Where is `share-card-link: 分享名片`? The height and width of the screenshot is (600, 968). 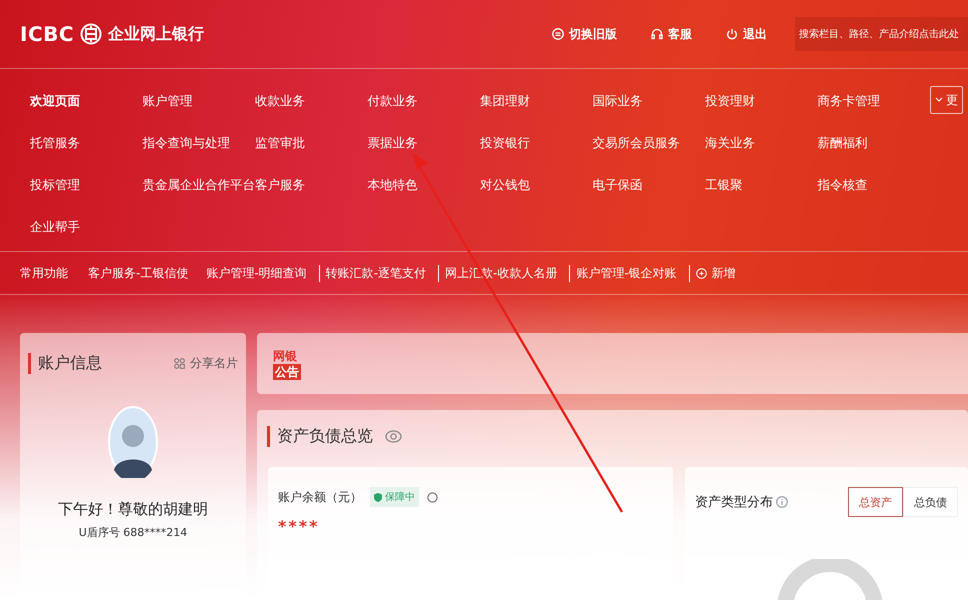 share-card-link: 分享名片 is located at coordinates (206, 363).